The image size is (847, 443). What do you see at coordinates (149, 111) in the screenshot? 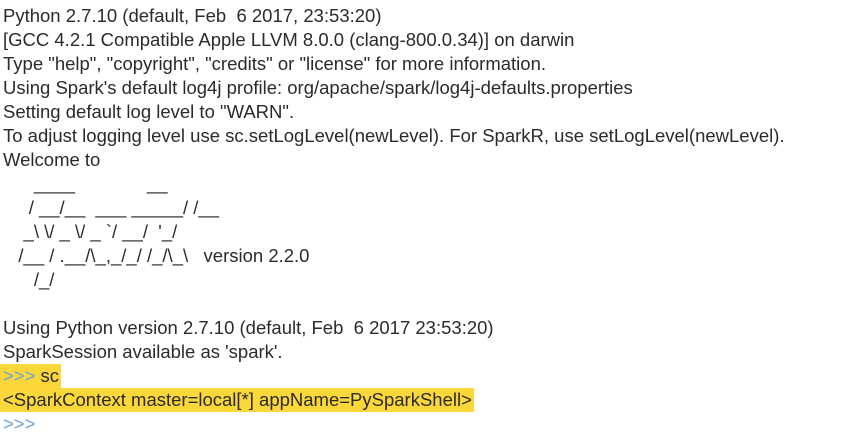
I see `log-level-line: Setting default log level to "WARN".` at bounding box center [149, 111].